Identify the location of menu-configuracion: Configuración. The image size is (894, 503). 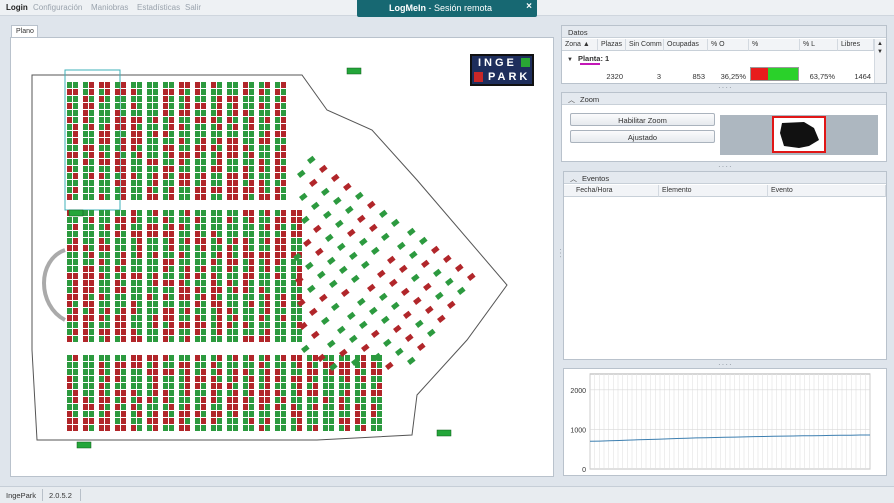
(57, 7).